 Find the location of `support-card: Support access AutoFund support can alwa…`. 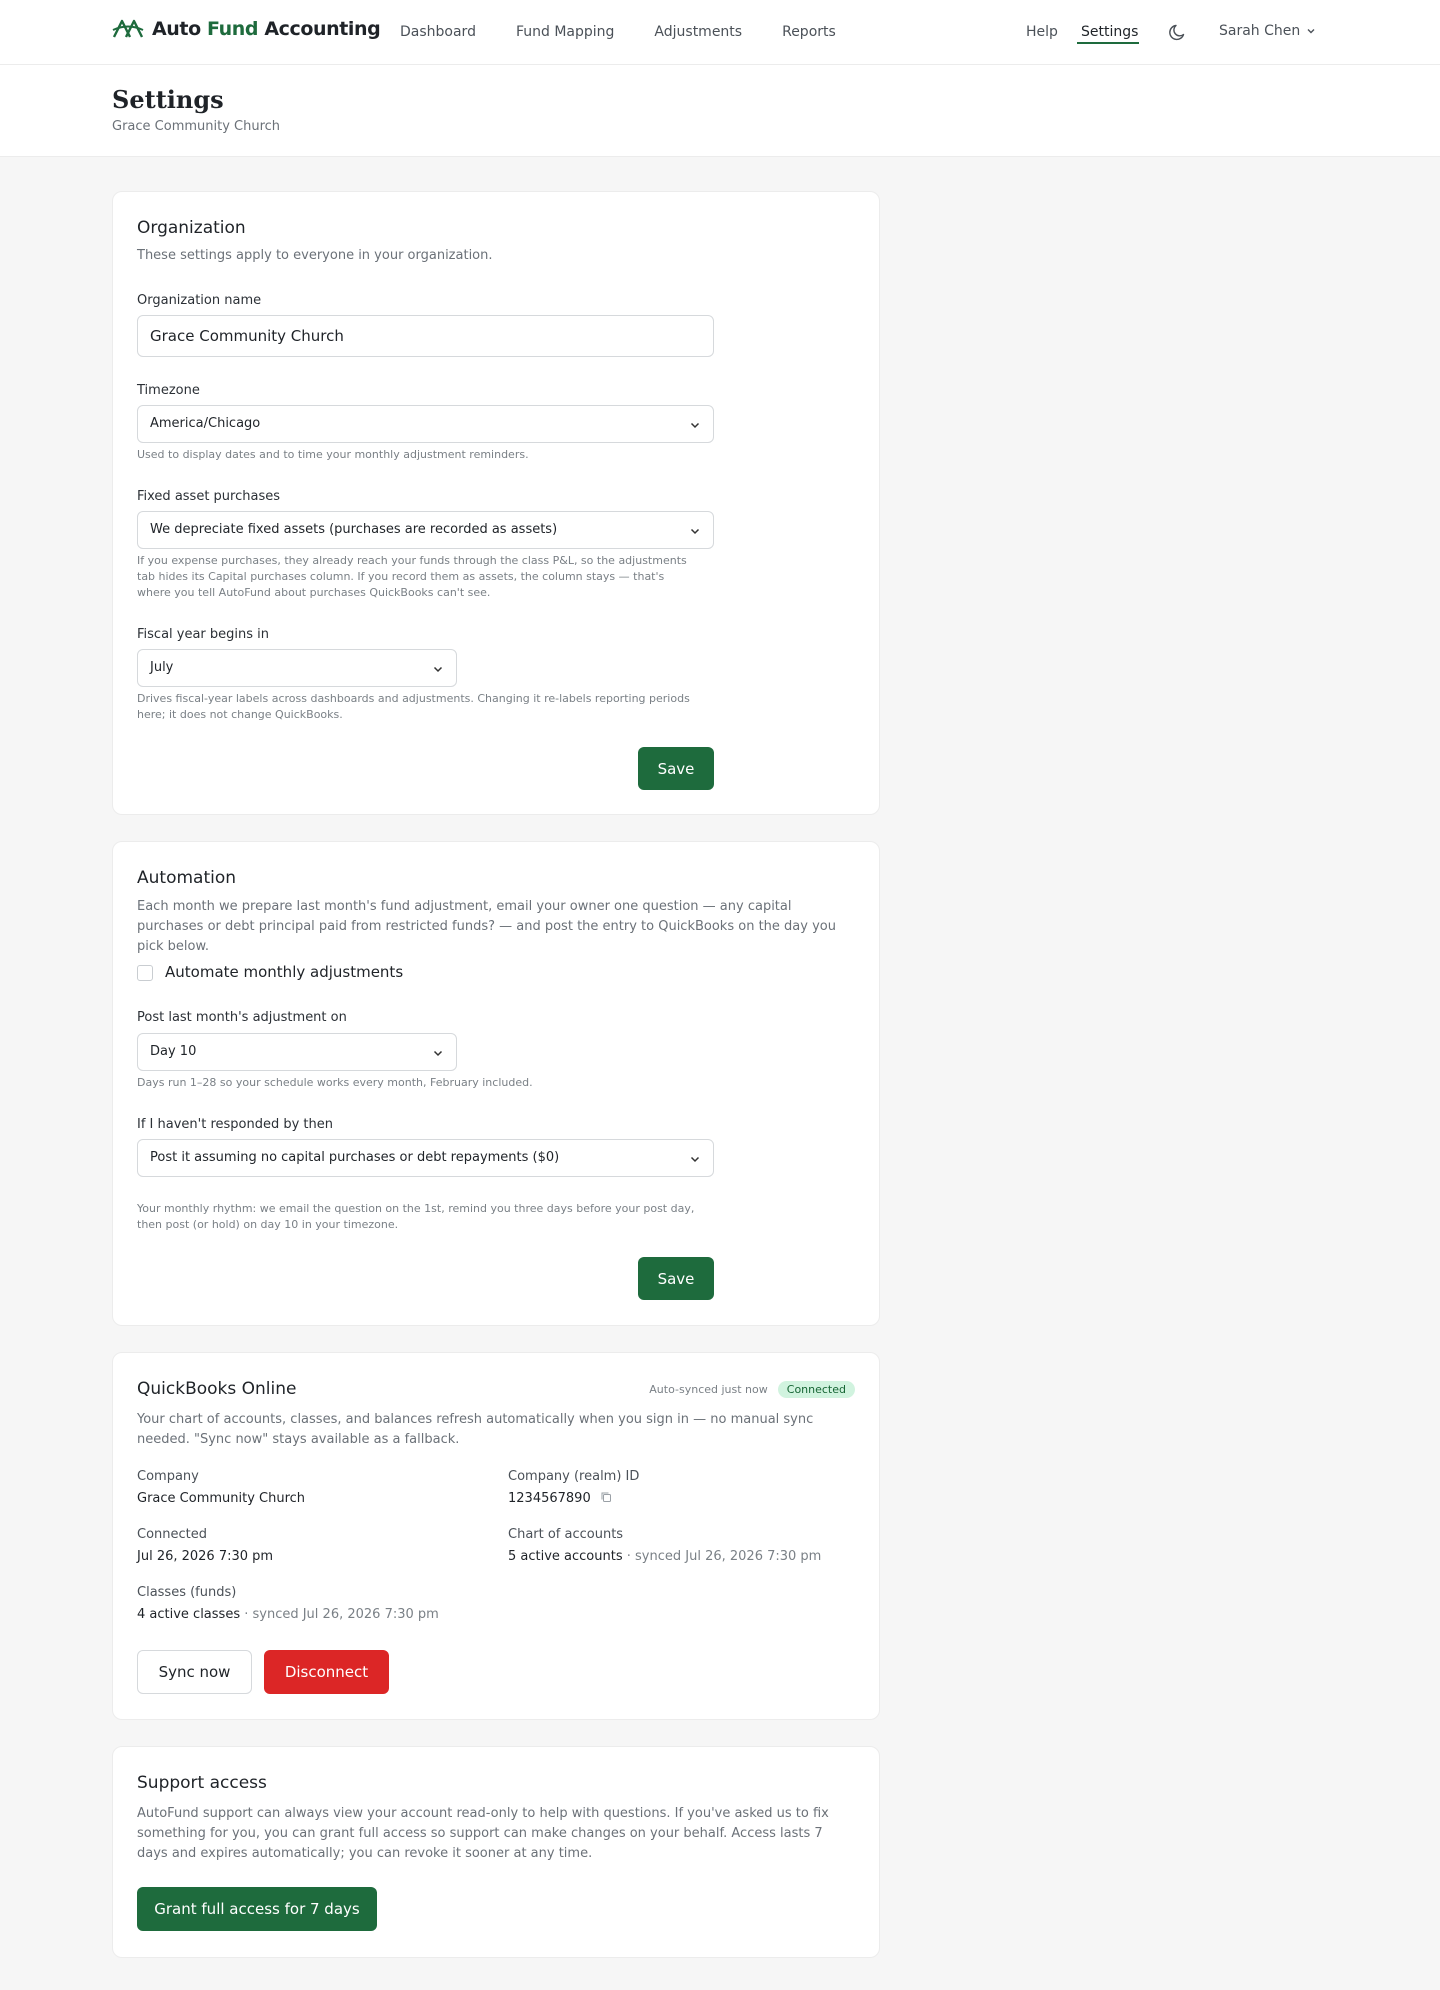

support-card: Support access AutoFund support can alwa… is located at coordinates (496, 1852).